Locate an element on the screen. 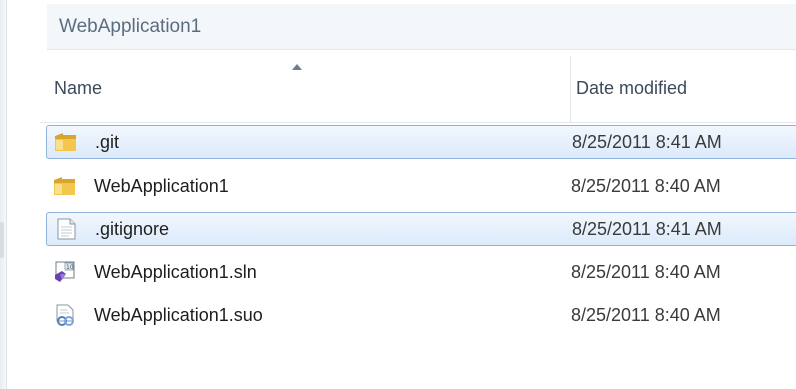  file-name: WebApplication1.sln is located at coordinates (175, 272).